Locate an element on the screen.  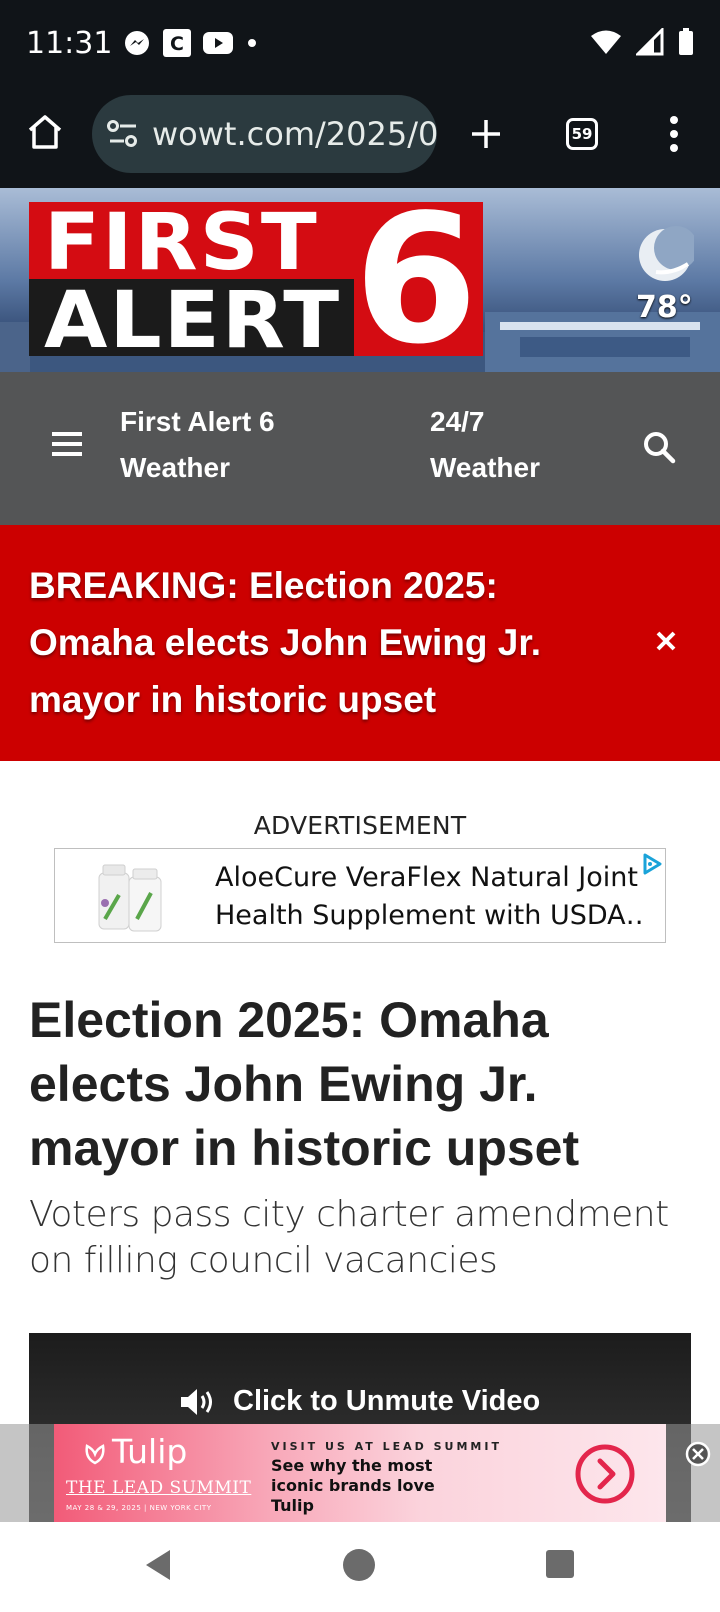
new-tab-icon is located at coordinates (486, 134).